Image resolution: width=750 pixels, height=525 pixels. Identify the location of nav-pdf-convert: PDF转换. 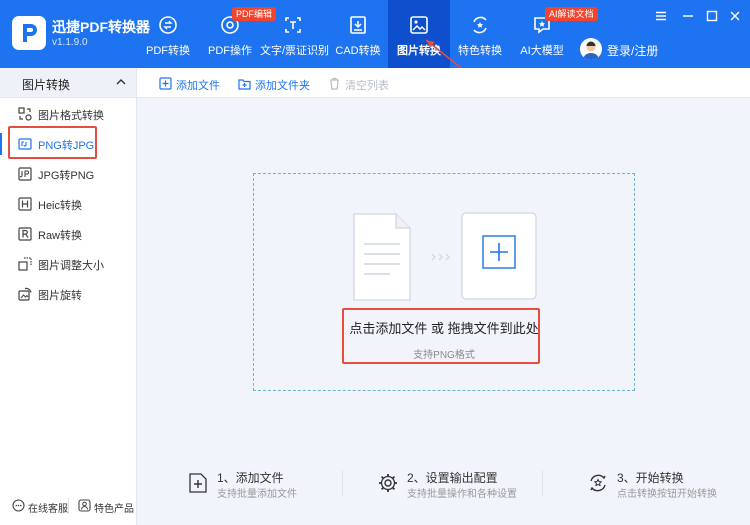
(168, 34).